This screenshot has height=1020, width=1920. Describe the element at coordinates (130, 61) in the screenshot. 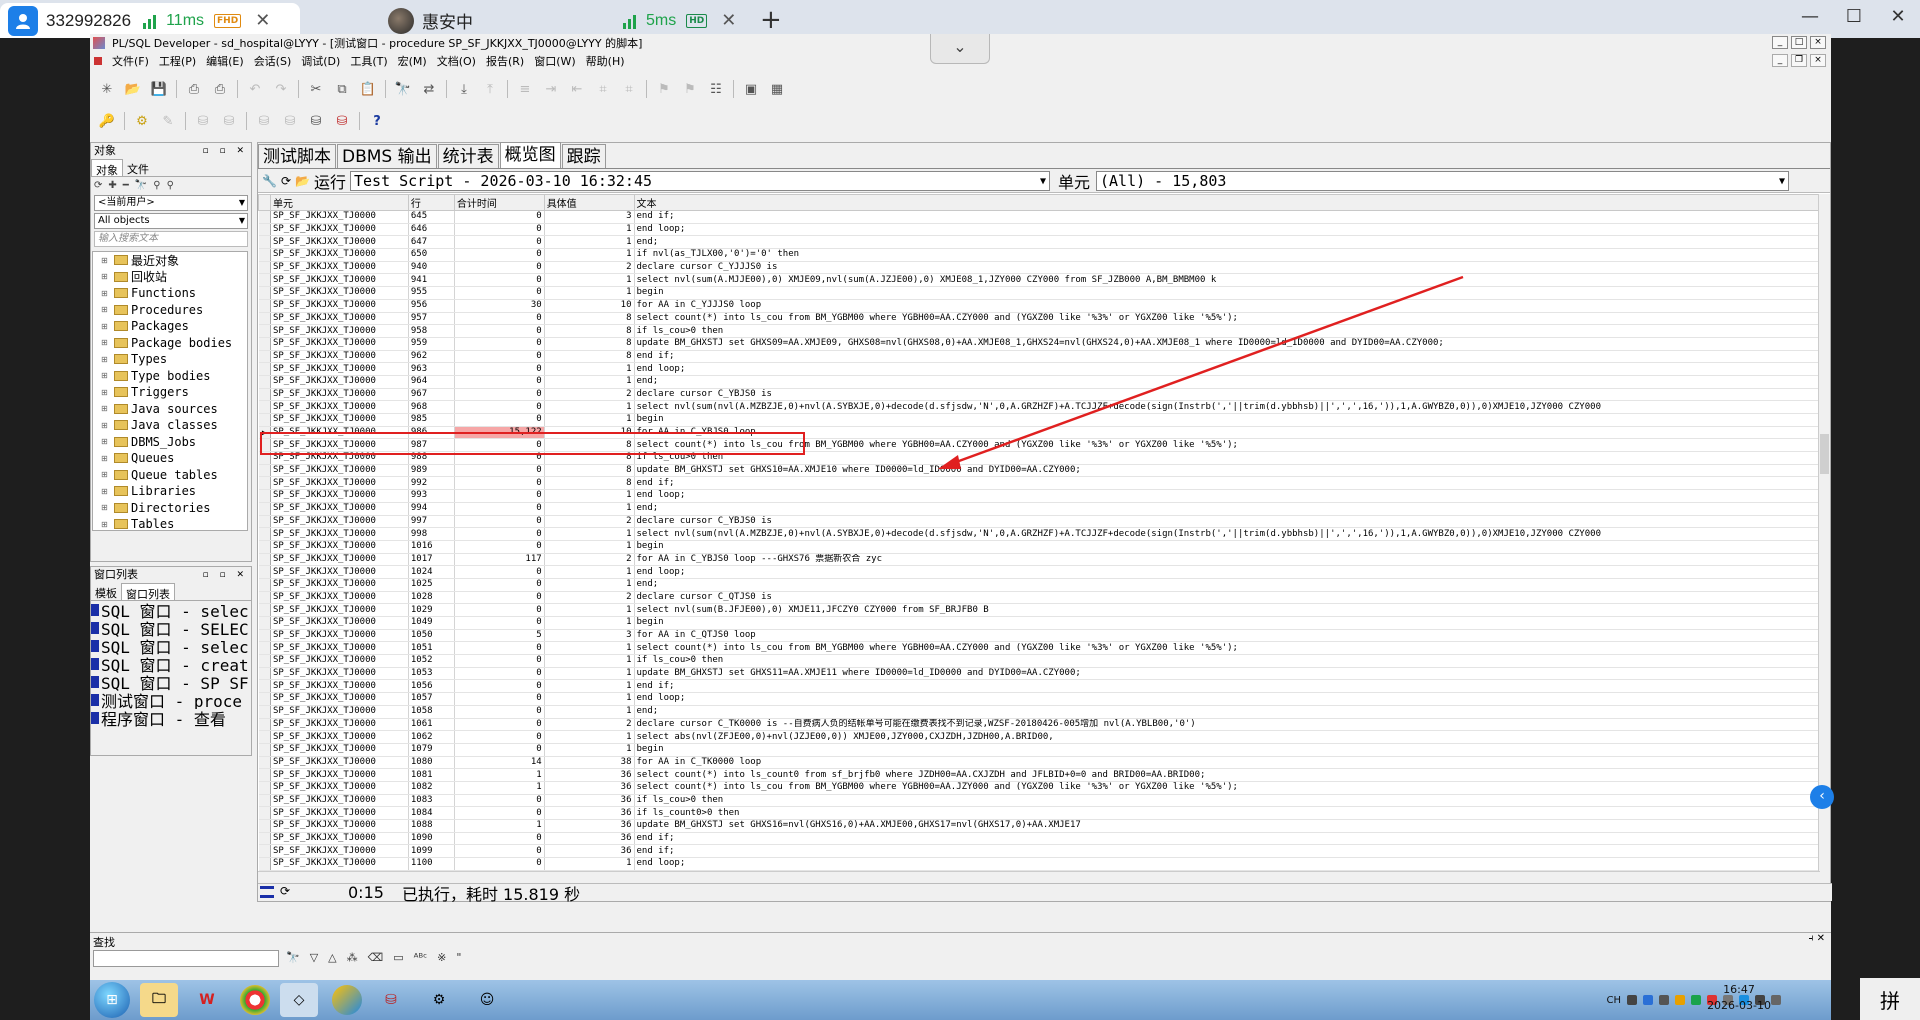

I see `menu-file: 文件(F)` at that location.